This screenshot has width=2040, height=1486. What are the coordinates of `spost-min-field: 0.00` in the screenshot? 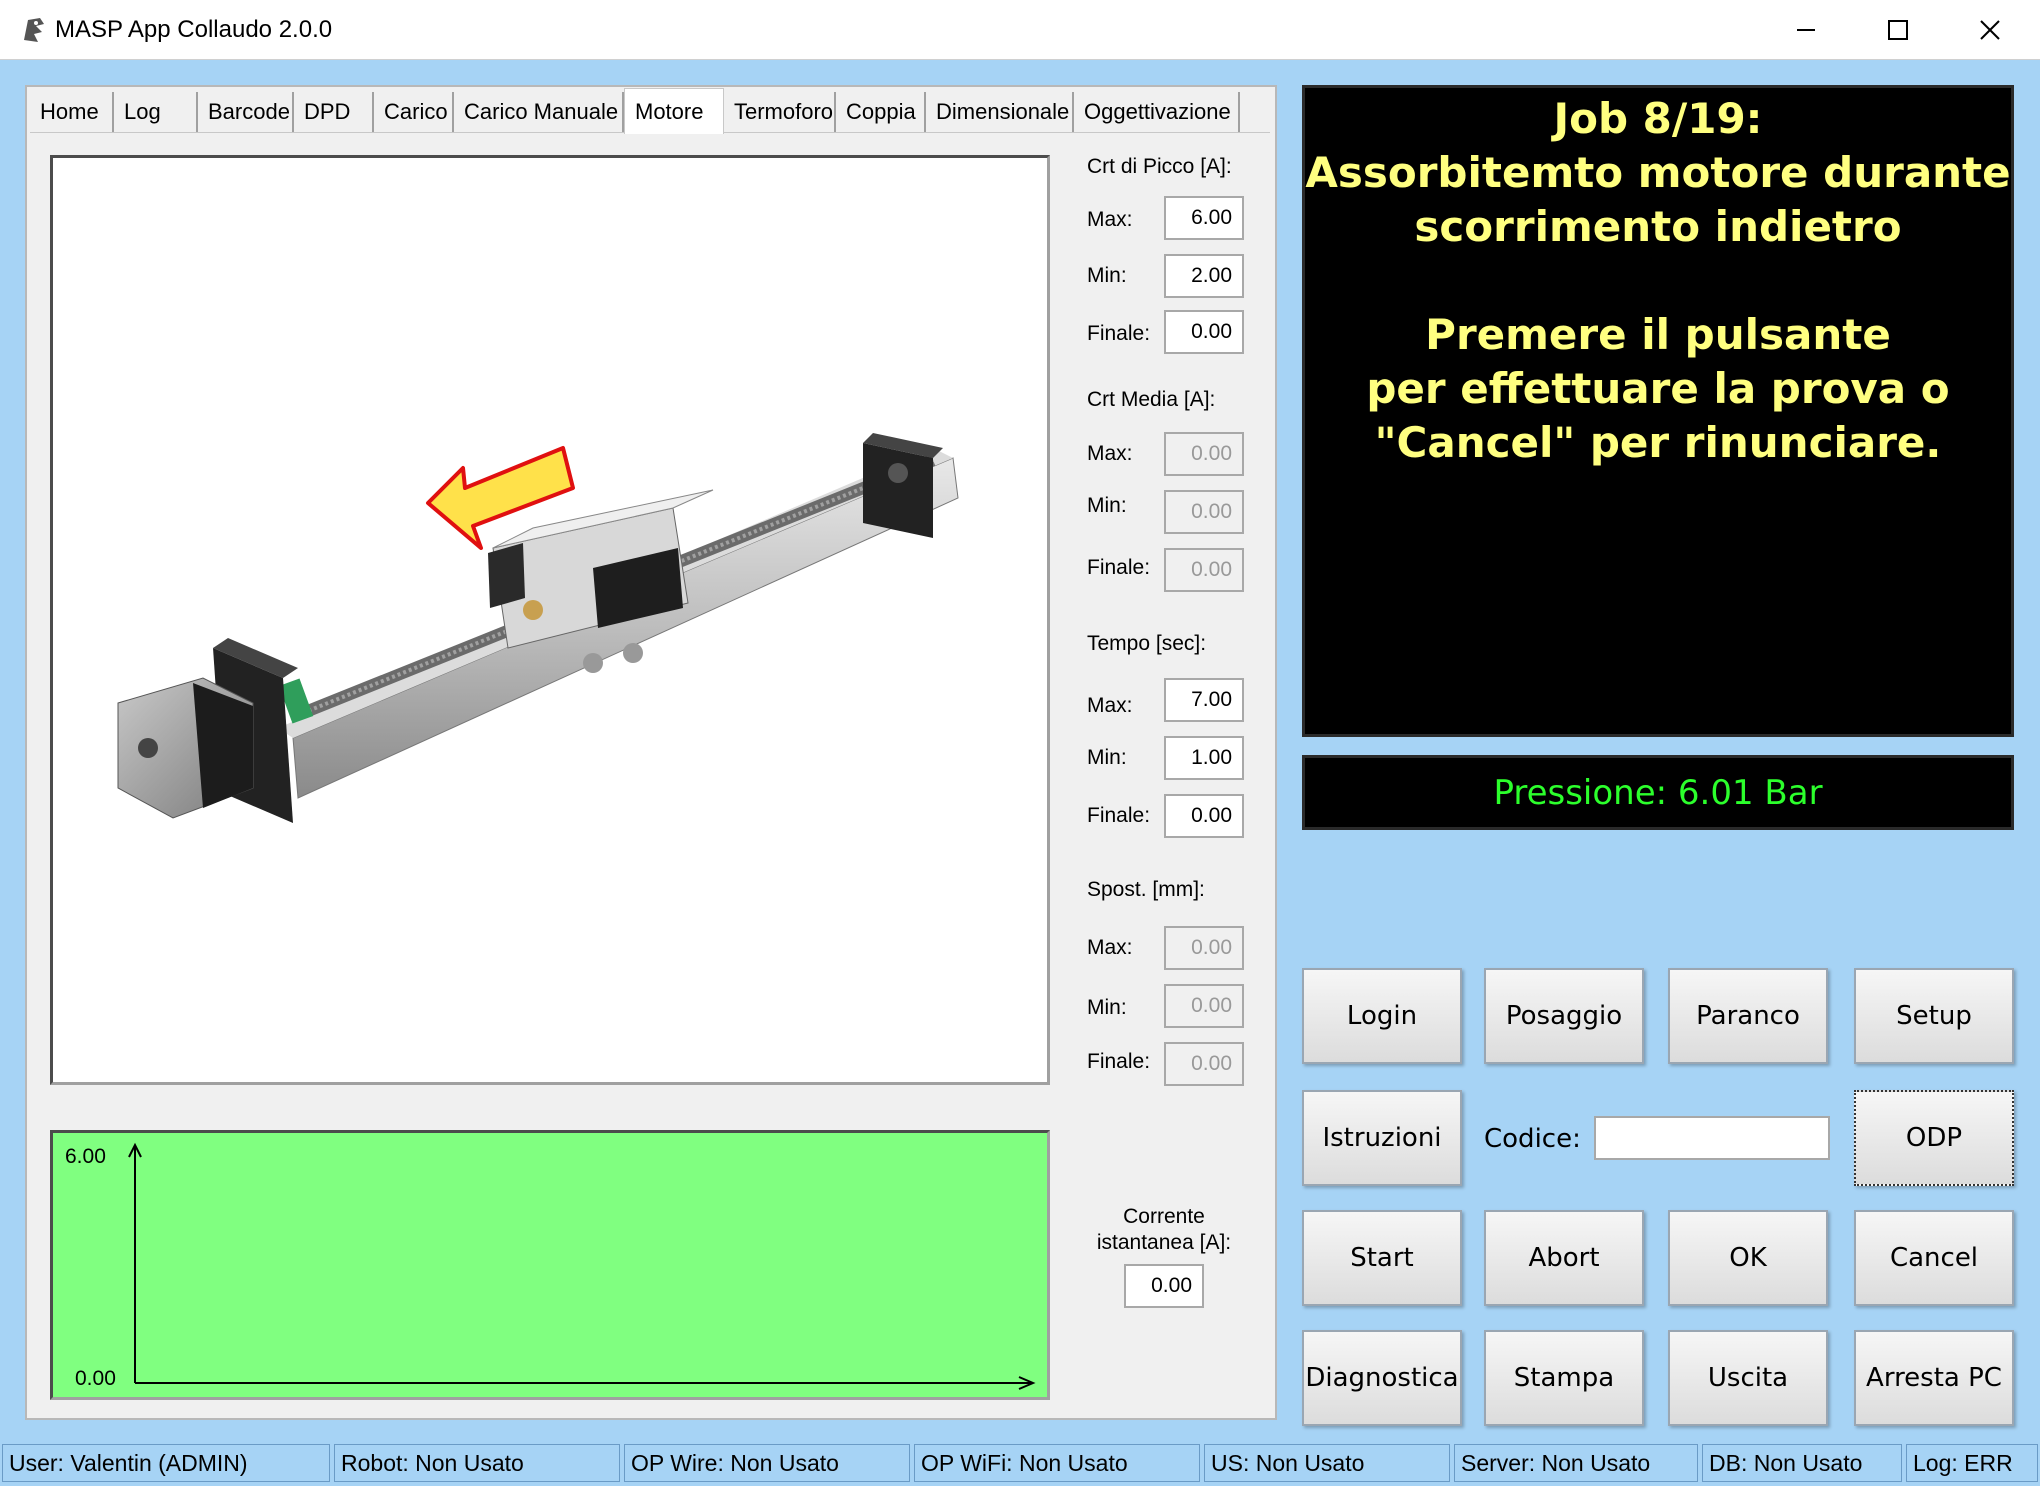 It's located at (1204, 1006).